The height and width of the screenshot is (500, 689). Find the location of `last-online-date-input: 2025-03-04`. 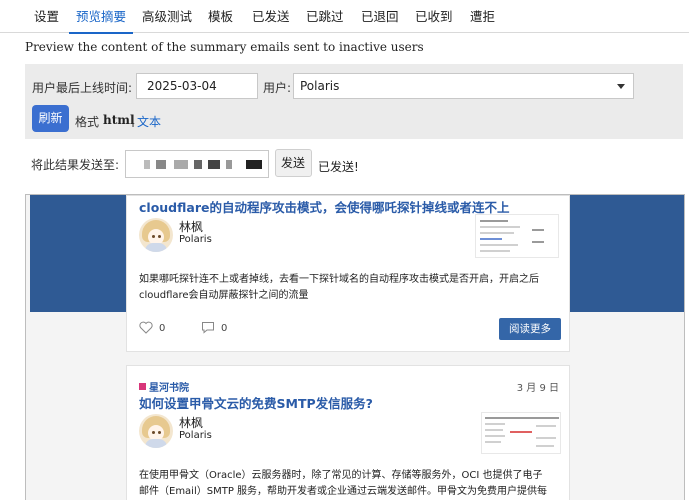

last-online-date-input: 2025-03-04 is located at coordinates (197, 86).